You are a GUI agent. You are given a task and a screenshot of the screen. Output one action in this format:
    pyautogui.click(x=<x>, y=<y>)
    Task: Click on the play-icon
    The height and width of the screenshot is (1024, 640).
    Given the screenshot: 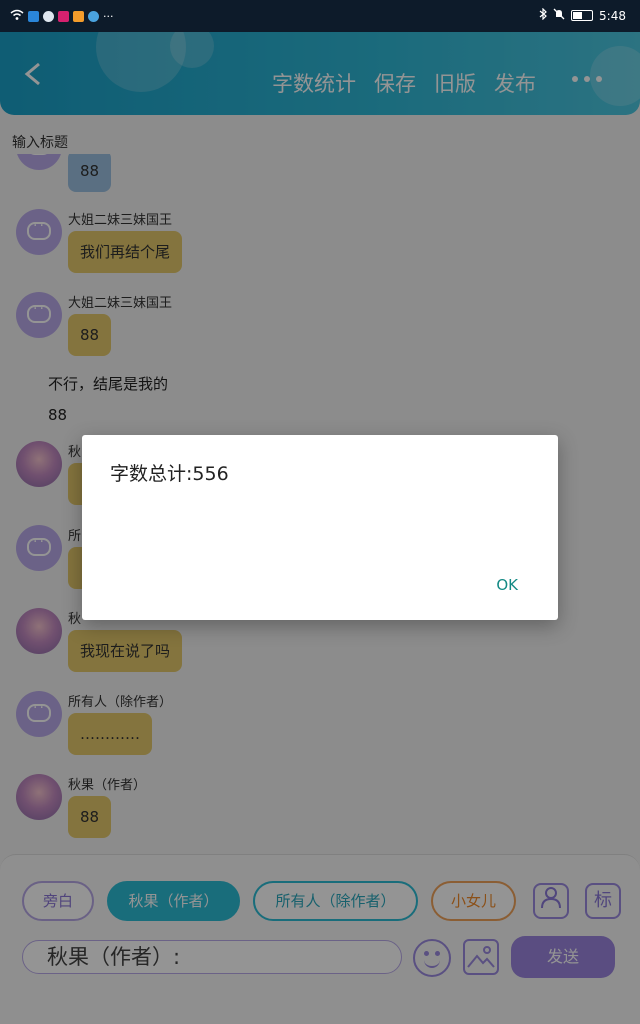 What is the action you would take?
    pyautogui.click(x=78, y=16)
    